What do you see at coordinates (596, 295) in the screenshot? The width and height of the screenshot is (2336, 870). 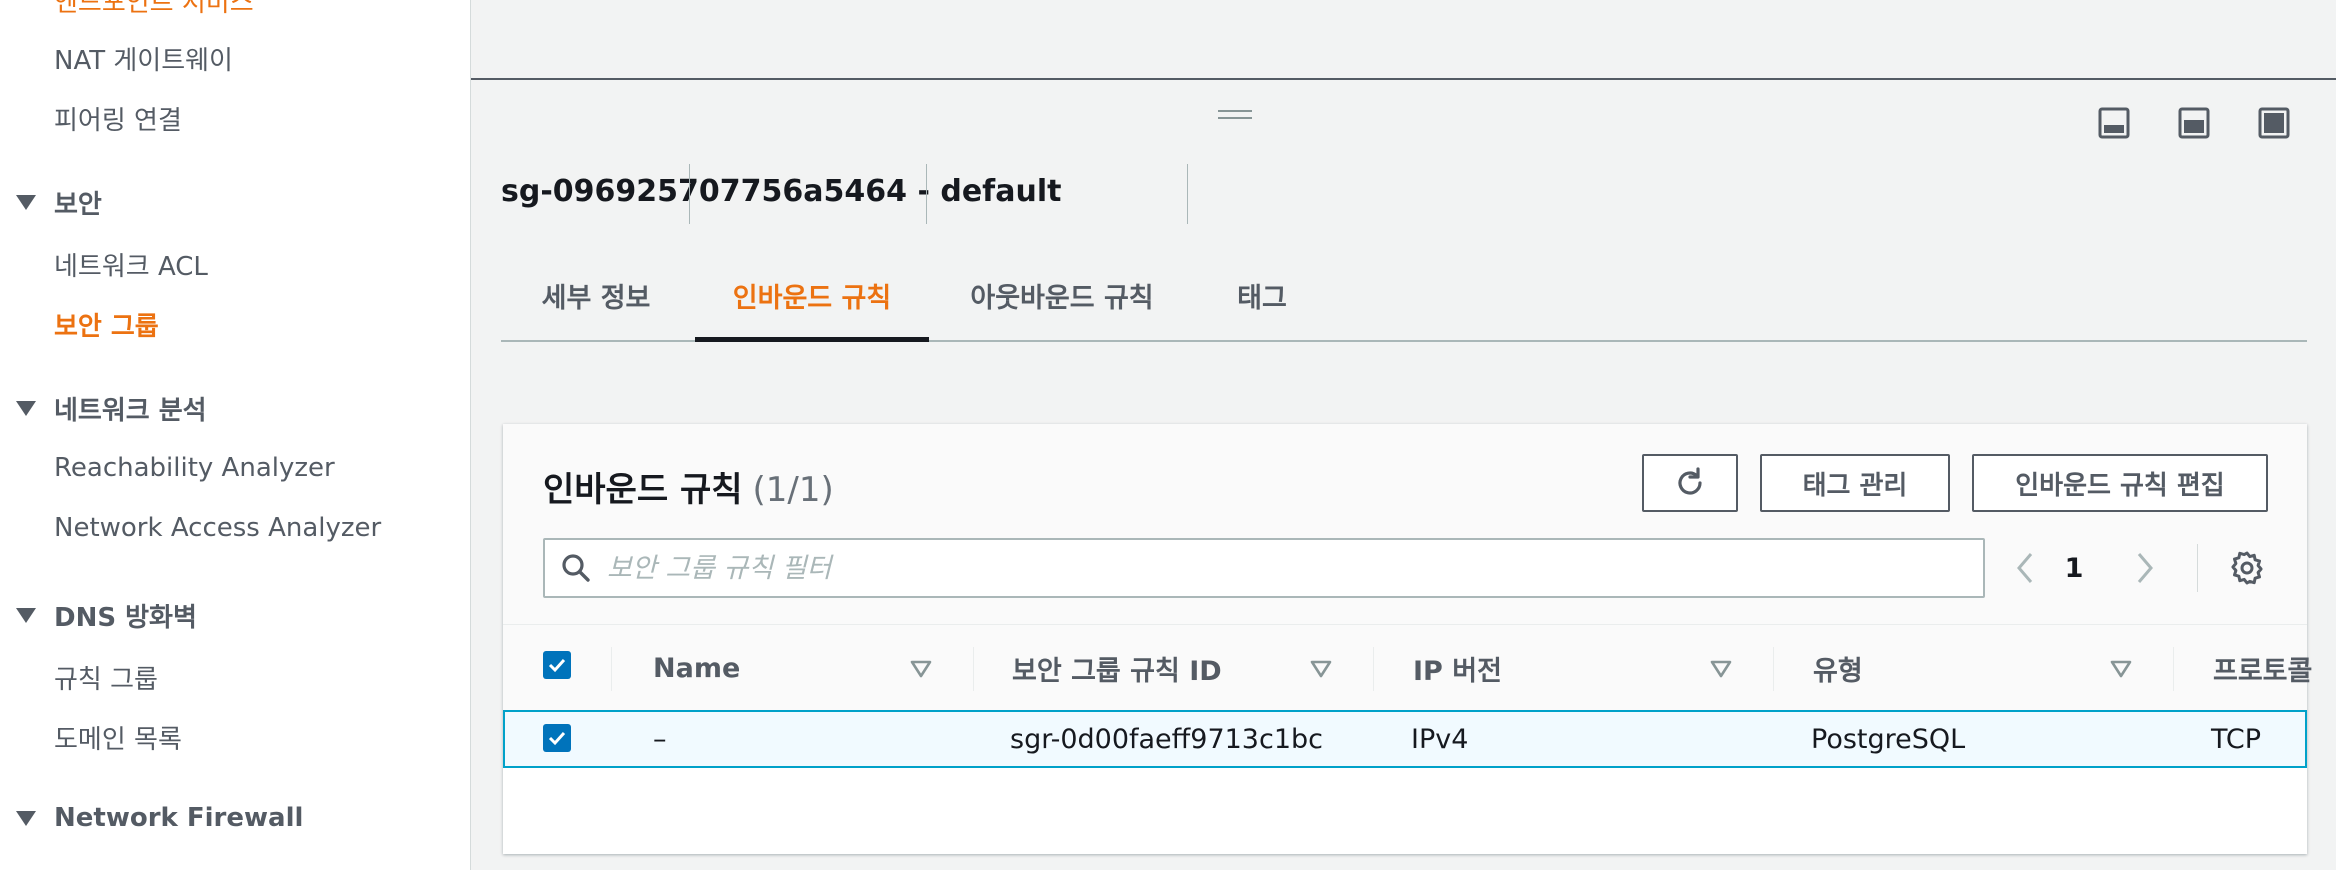 I see `tab-details: 세부 정보` at bounding box center [596, 295].